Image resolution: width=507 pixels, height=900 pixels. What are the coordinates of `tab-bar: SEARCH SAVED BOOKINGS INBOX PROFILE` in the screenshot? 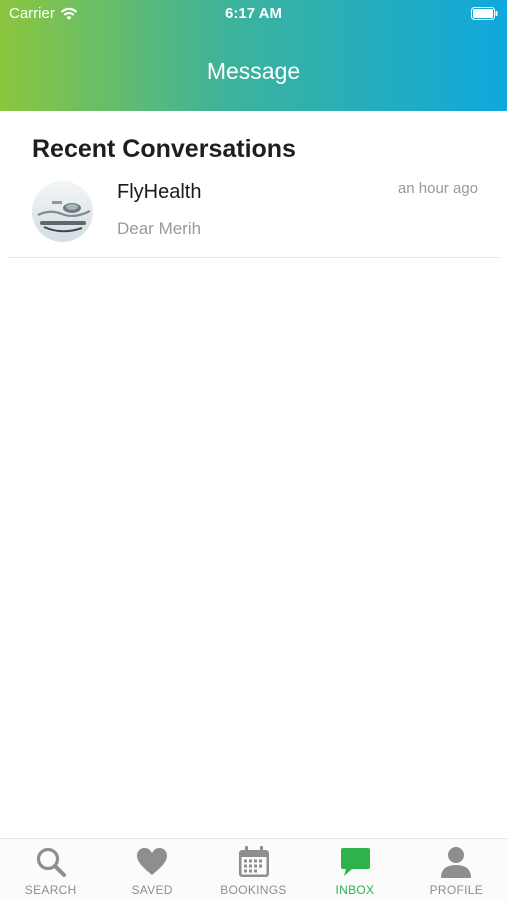 It's located at (253, 869).